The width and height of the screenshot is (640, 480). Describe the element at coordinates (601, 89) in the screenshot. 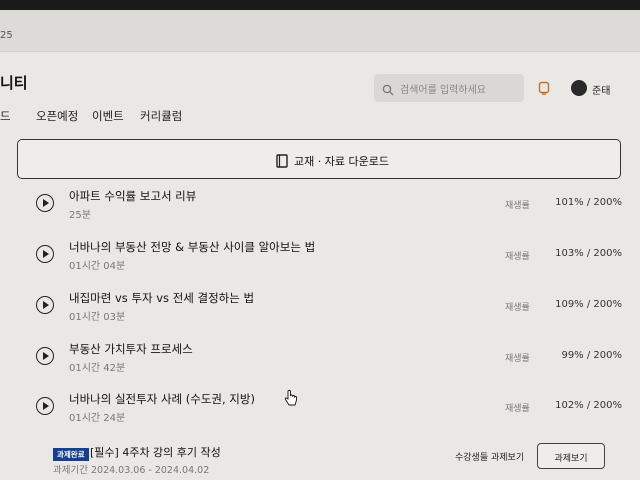

I see `user-name: 준태` at that location.